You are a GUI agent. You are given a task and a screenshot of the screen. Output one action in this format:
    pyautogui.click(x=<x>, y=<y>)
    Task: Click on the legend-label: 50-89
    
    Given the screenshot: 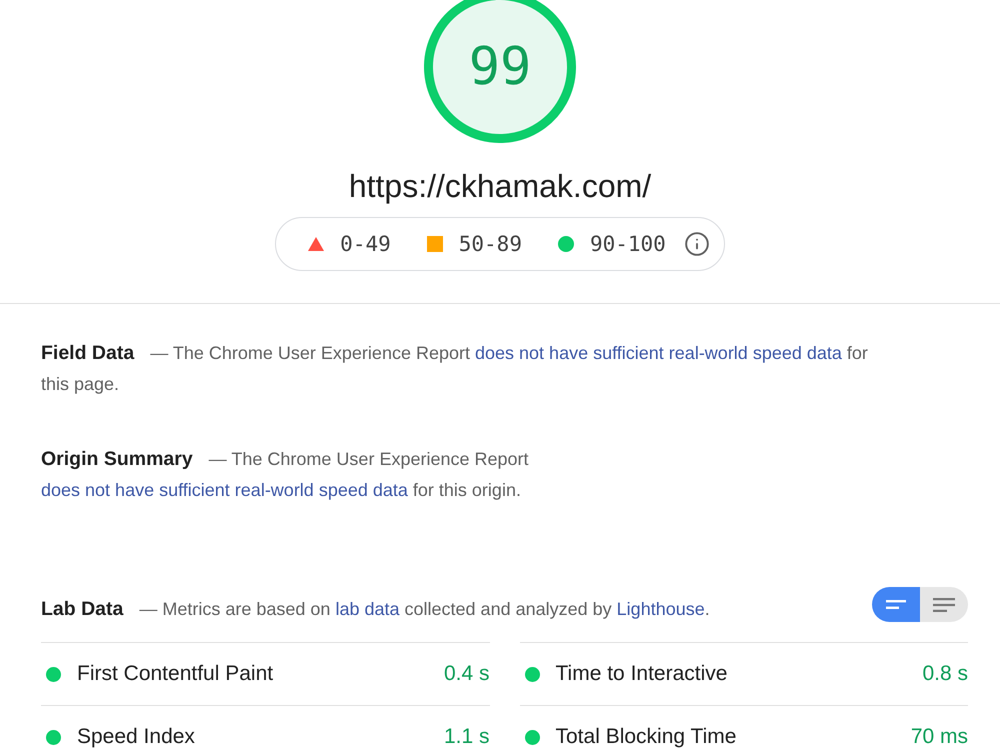 What is the action you would take?
    pyautogui.click(x=490, y=244)
    